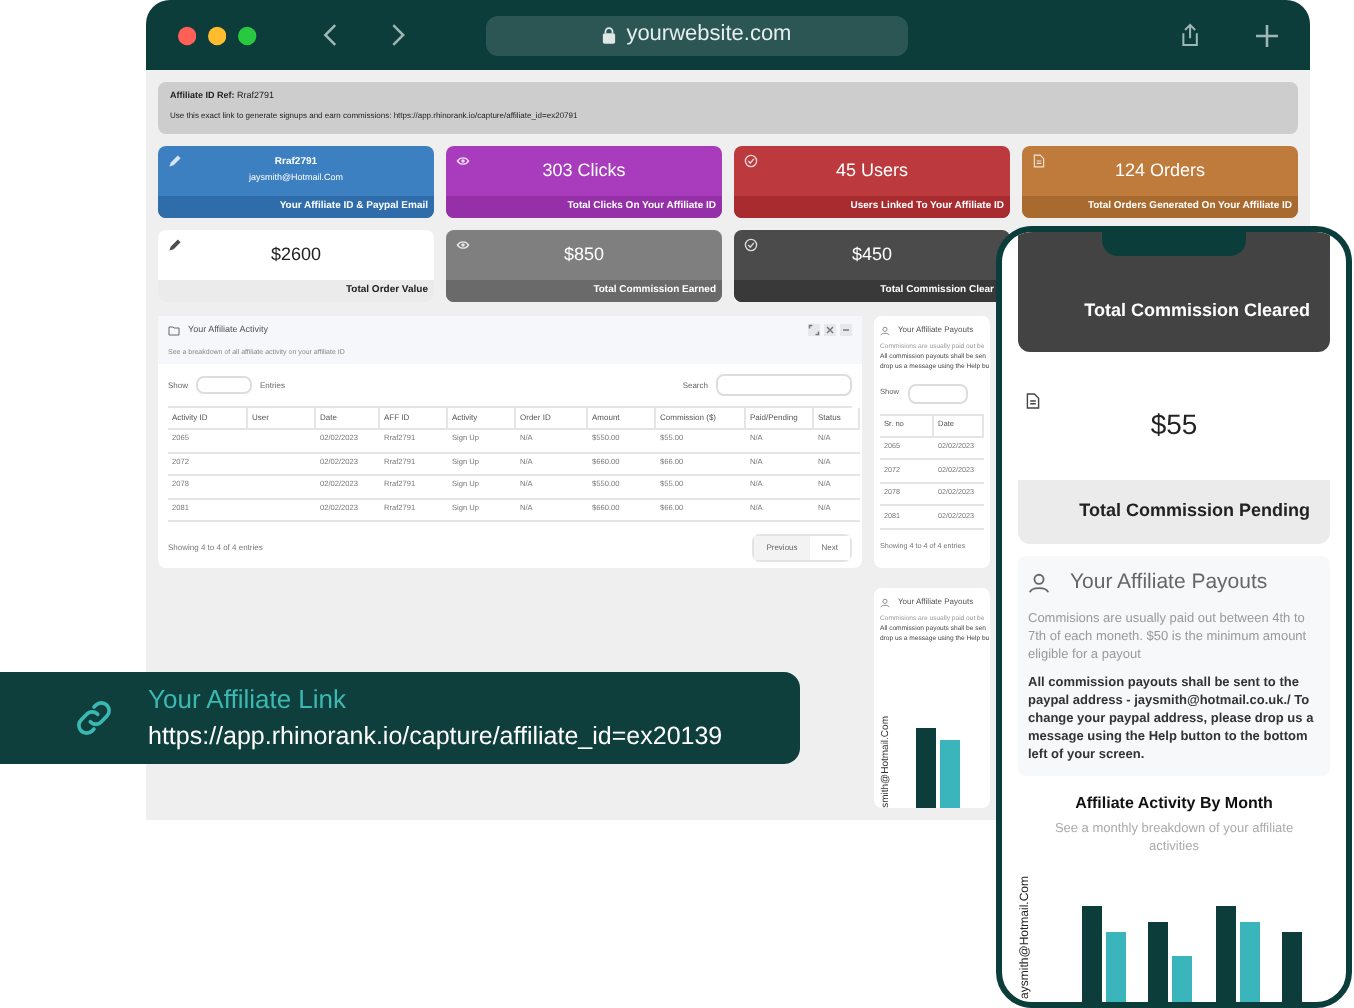 This screenshot has height=1008, width=1354. What do you see at coordinates (1197, 310) in the screenshot?
I see `card-caption: Total Commission Cleared` at bounding box center [1197, 310].